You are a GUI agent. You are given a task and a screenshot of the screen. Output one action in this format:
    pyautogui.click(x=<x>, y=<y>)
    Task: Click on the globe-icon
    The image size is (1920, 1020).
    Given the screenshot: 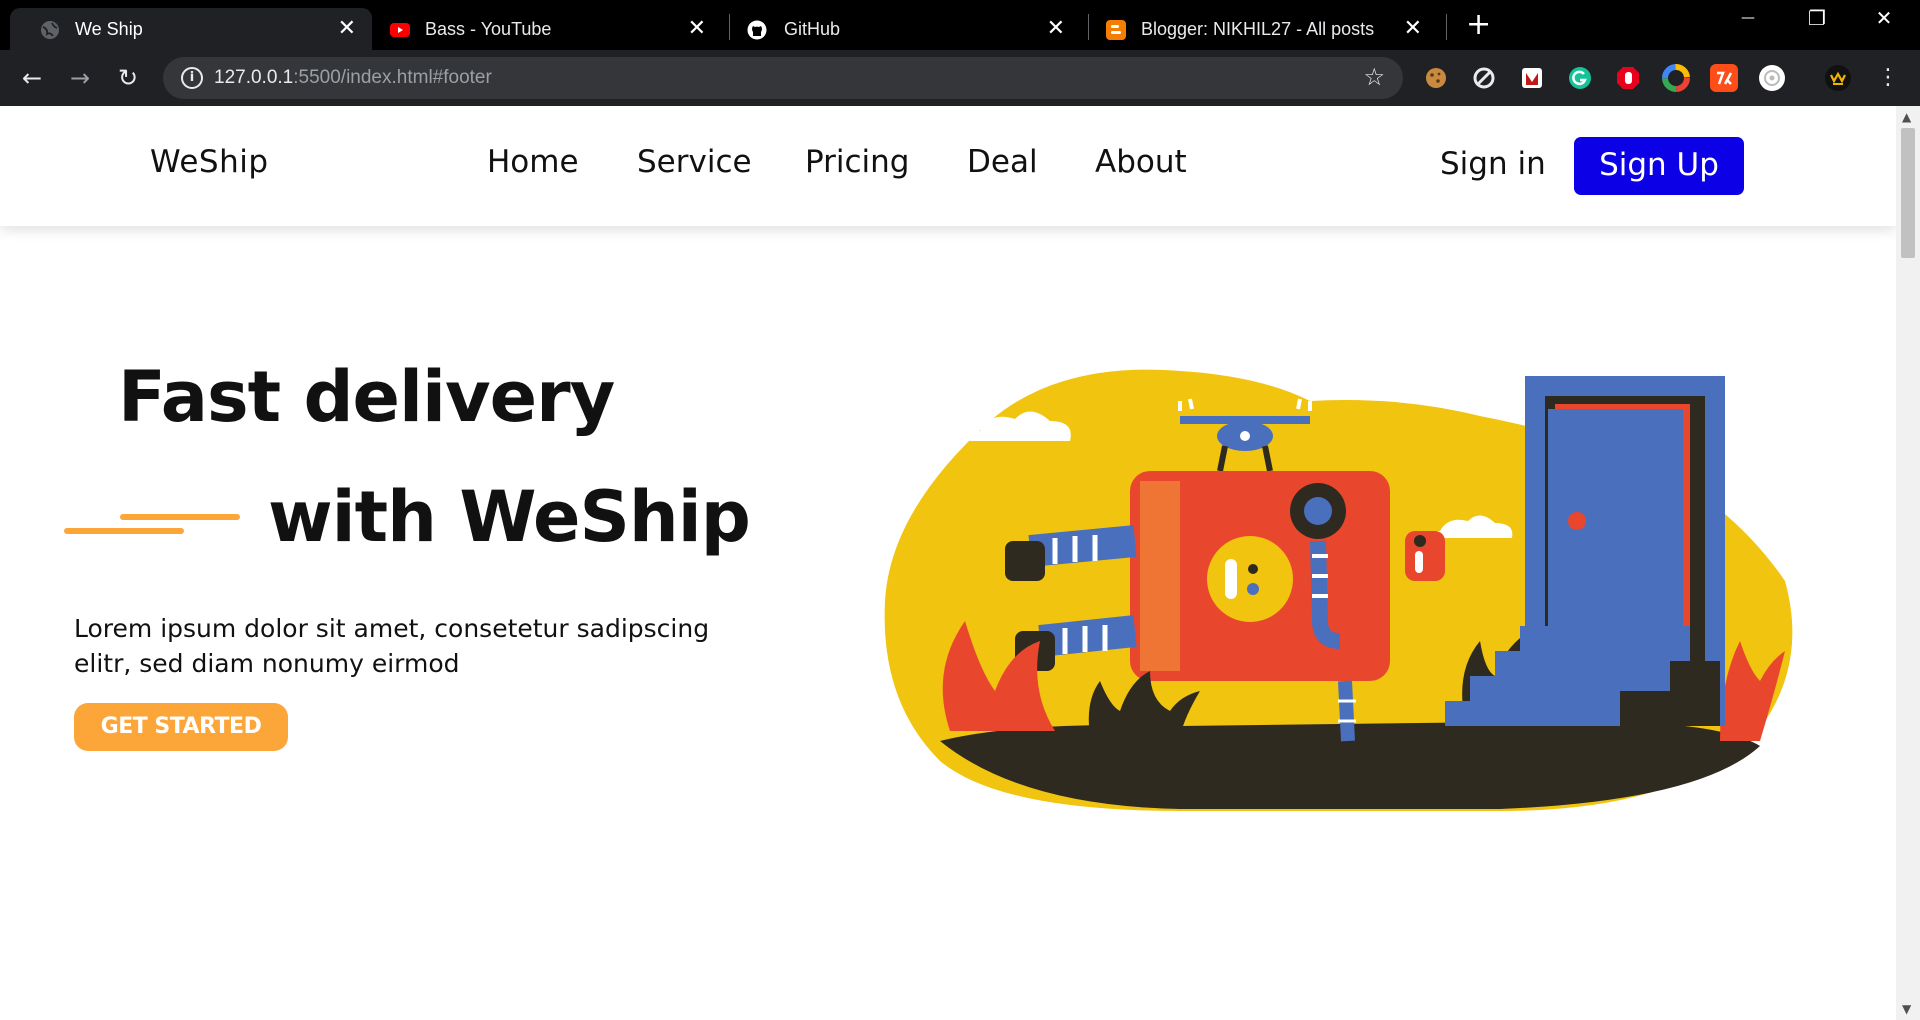 What is the action you would take?
    pyautogui.click(x=50, y=30)
    